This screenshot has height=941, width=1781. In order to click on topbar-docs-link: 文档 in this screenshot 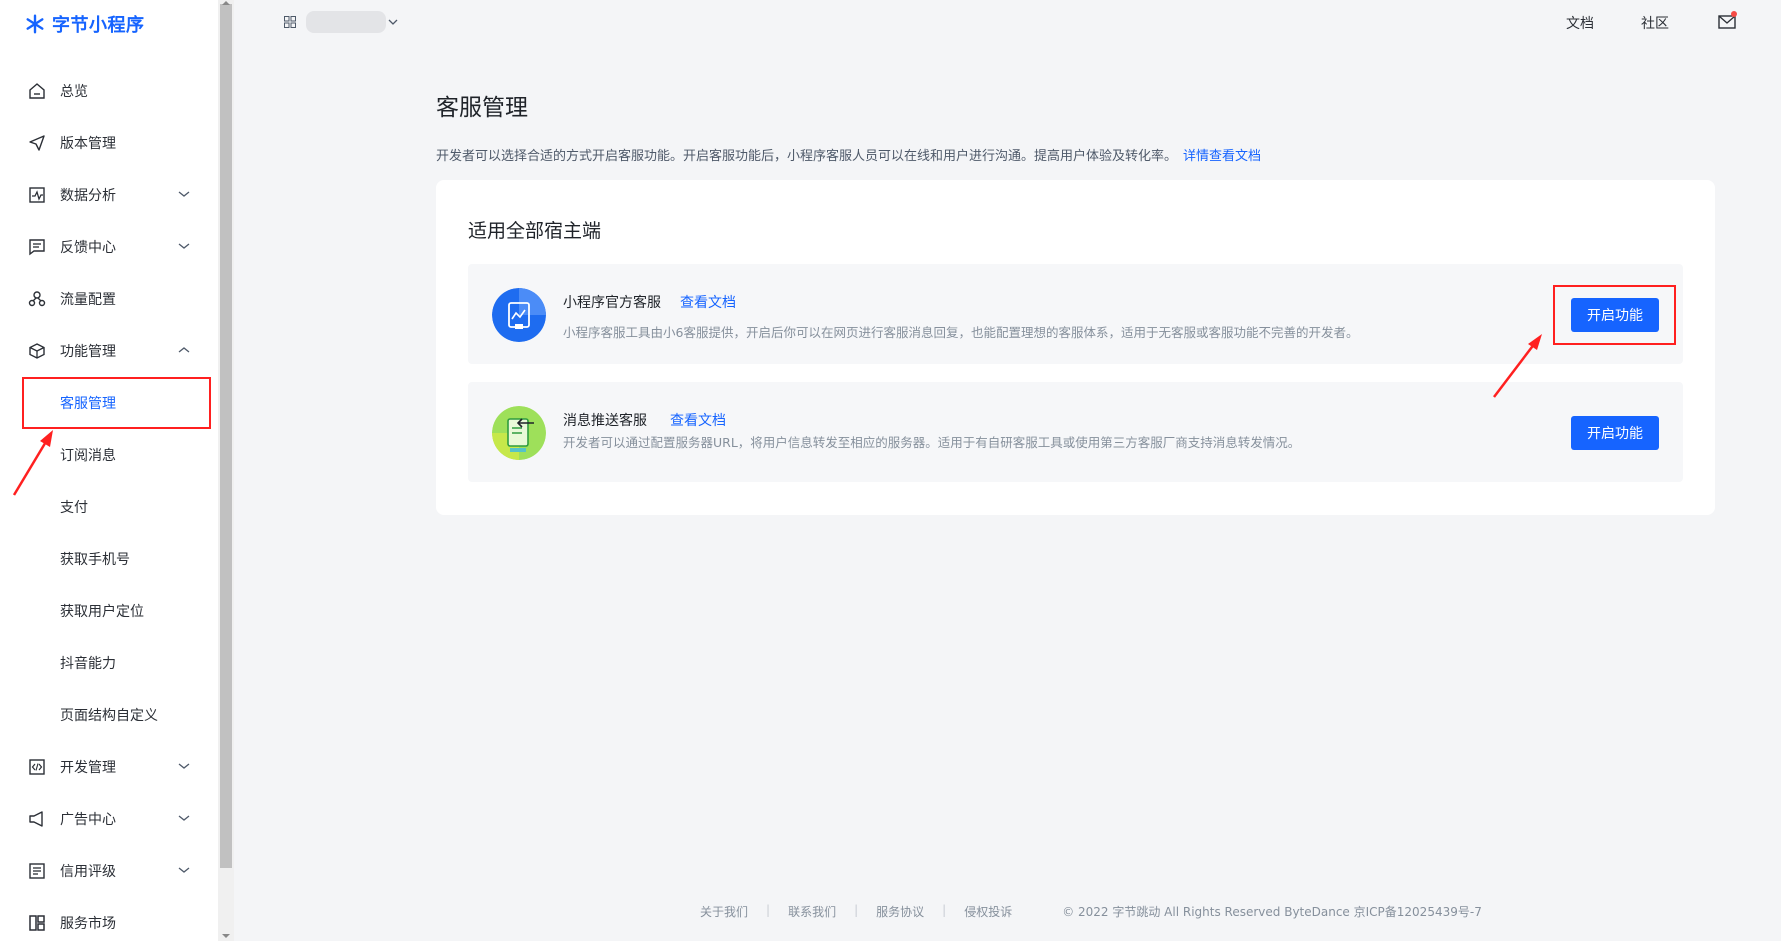, I will do `click(1580, 23)`.